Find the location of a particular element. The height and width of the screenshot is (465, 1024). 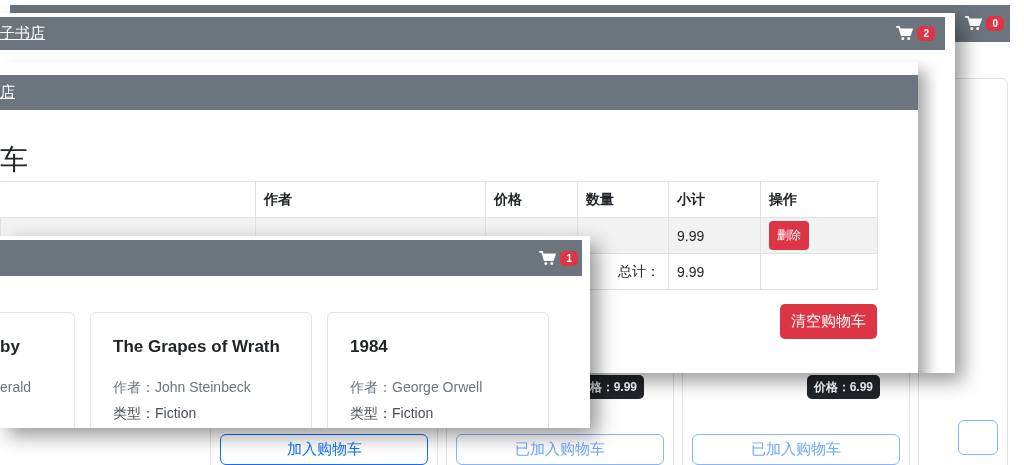

book-title: The Grapes of Wrath is located at coordinates (197, 347).